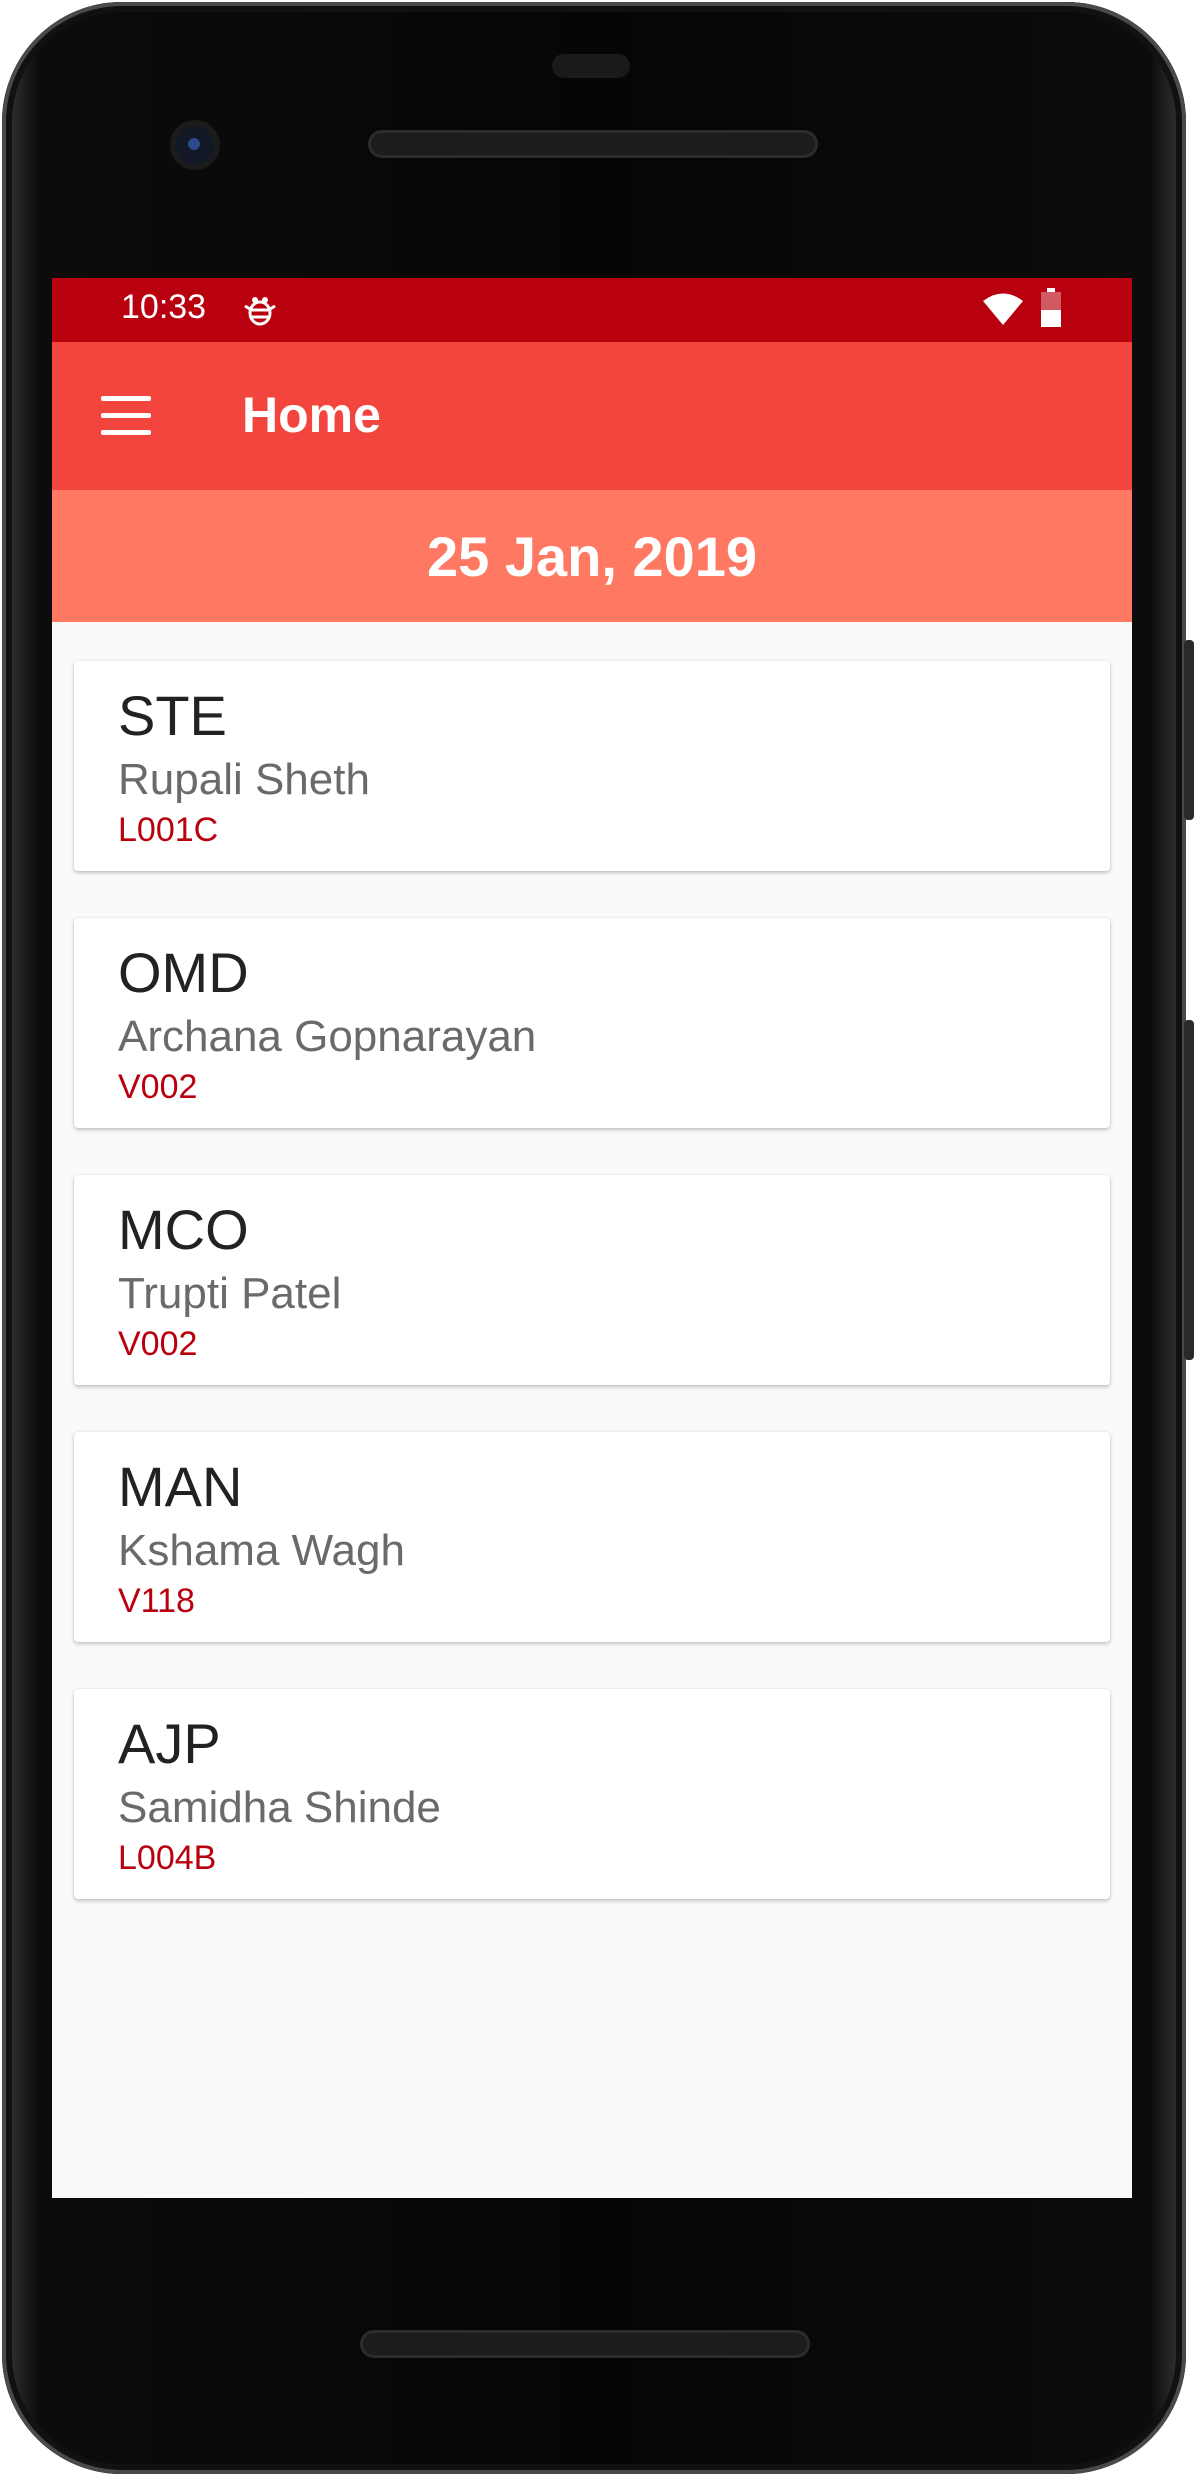  What do you see at coordinates (327, 1036) in the screenshot?
I see `item-name: Archana Gopnarayan` at bounding box center [327, 1036].